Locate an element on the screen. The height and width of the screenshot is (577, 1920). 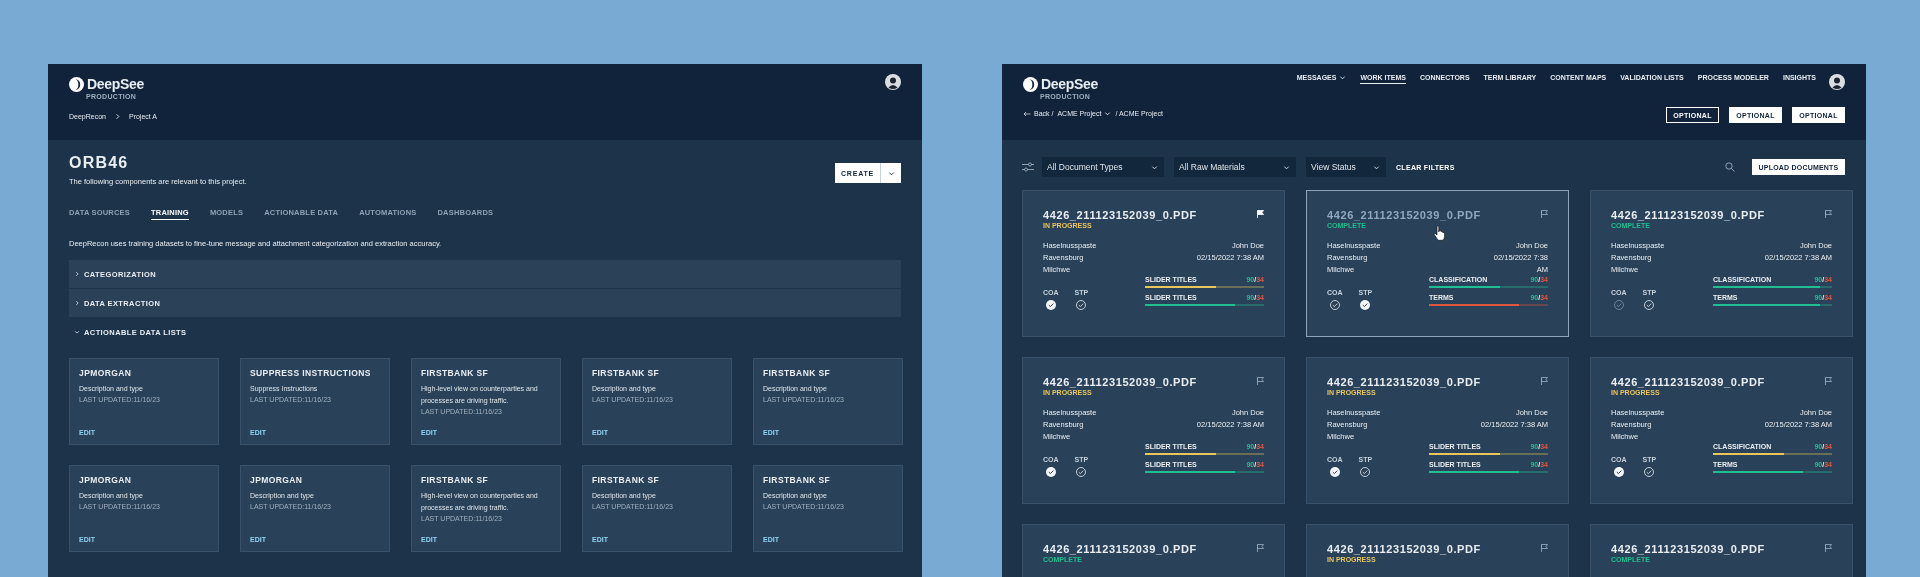
hand-cursor-icon is located at coordinates (1439, 233).